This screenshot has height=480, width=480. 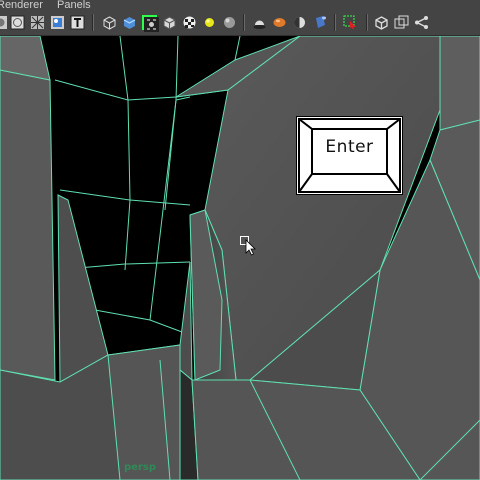 I want to click on wireframe-cube-icon, so click(x=109, y=22).